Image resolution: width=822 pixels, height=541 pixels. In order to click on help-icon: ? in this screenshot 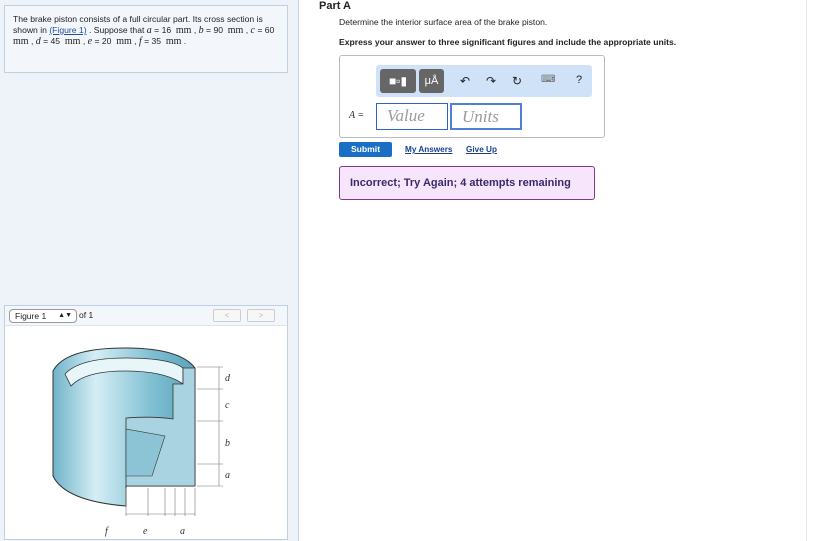, I will do `click(579, 80)`.